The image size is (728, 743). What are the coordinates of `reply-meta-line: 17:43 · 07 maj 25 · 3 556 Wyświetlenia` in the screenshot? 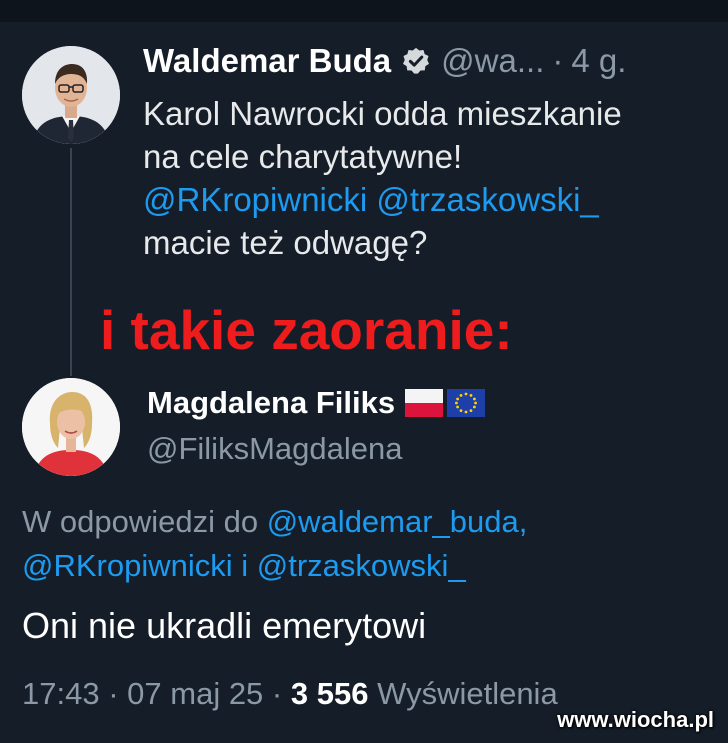 It's located at (290, 694).